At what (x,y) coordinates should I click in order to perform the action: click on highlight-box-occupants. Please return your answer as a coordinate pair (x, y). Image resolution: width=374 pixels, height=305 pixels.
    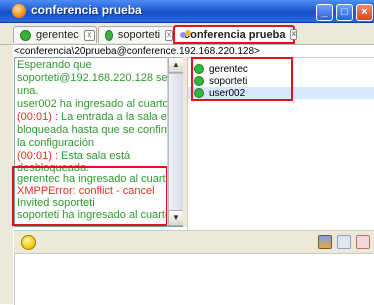
    Looking at the image, I should click on (242, 79).